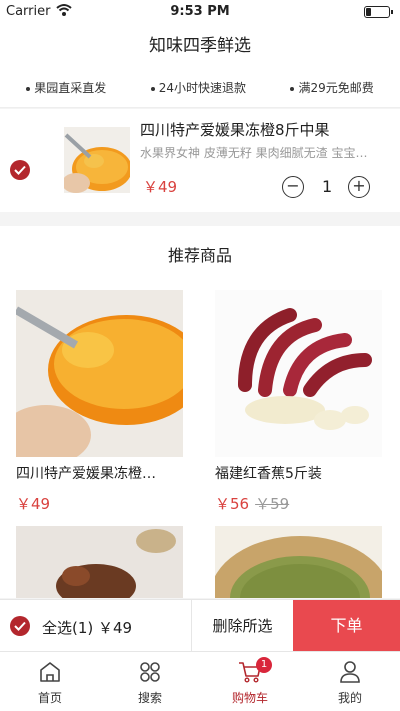 The image size is (400, 711). I want to click on product-card: 福建红香蕉5斤装 ￥56 ￥59, so click(298, 402).